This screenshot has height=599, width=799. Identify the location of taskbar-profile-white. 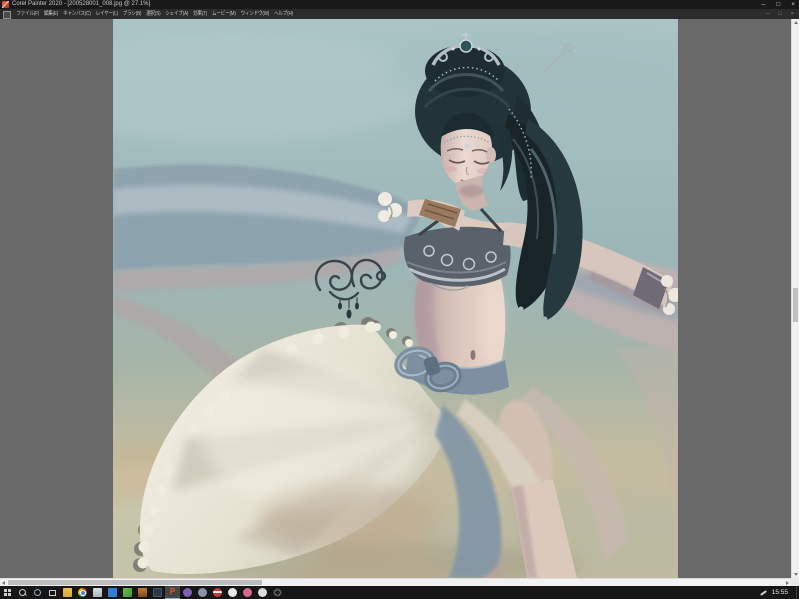
(232, 592).